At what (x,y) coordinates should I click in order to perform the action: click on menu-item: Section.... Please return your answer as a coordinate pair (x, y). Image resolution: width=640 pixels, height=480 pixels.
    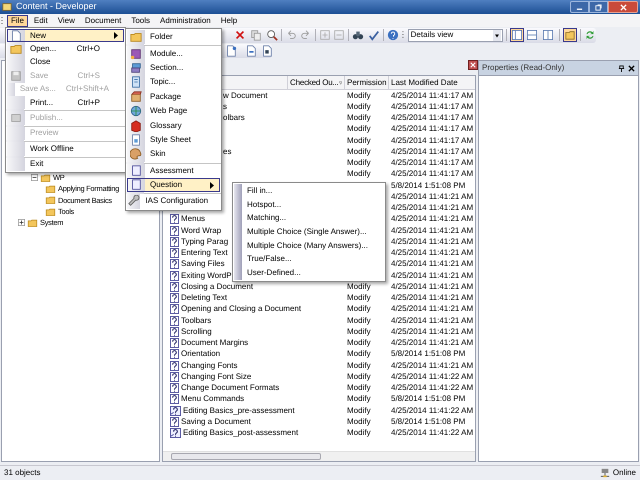
    Looking at the image, I should click on (173, 68).